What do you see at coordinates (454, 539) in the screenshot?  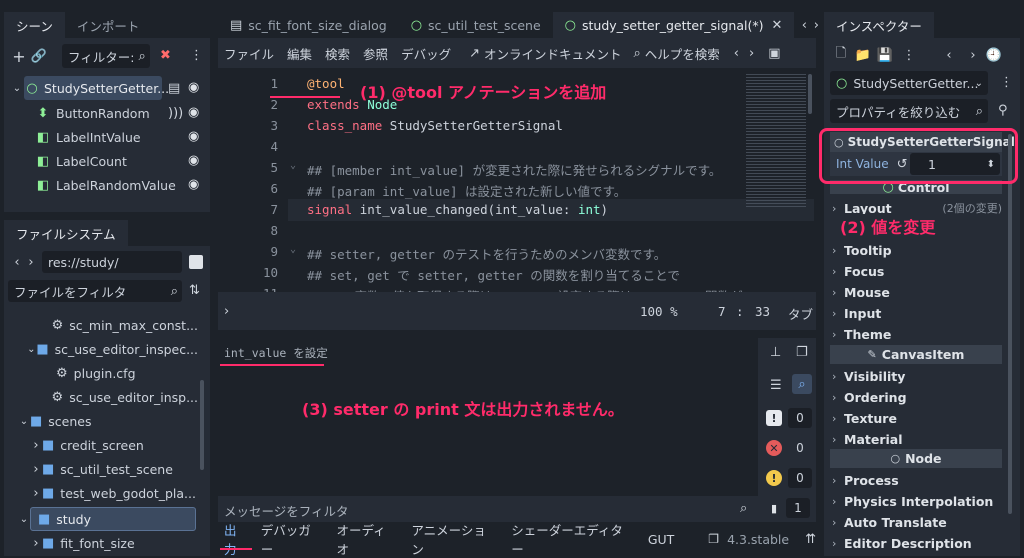 I see `tab-animation: アニメーション` at bounding box center [454, 539].